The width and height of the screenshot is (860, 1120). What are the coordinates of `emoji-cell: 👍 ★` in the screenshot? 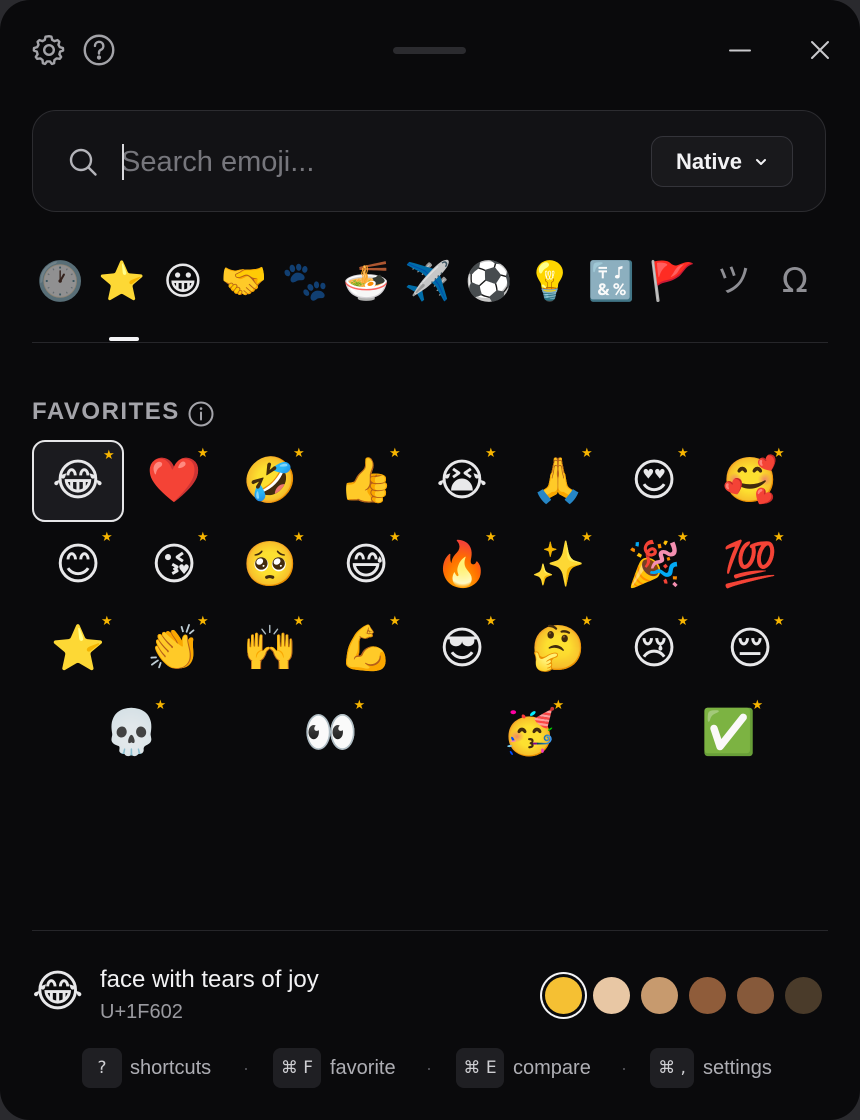 It's located at (366, 481).